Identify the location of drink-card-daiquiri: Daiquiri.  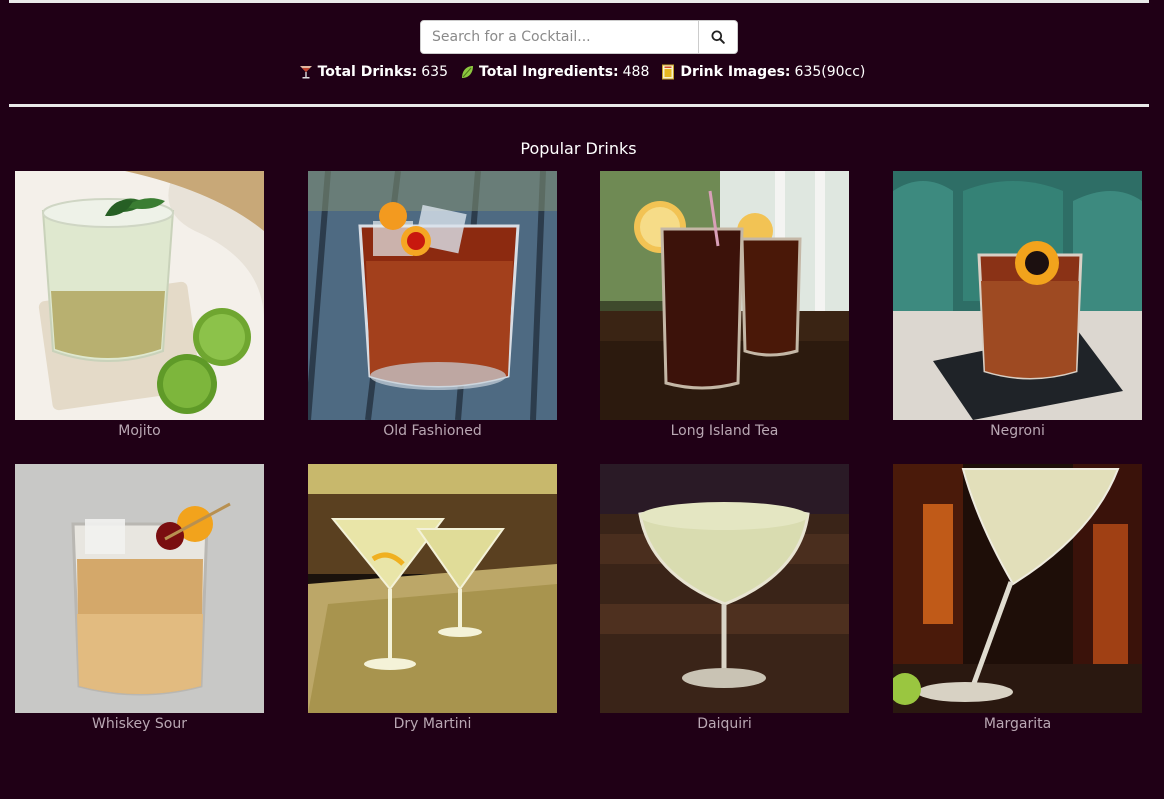
(724, 598).